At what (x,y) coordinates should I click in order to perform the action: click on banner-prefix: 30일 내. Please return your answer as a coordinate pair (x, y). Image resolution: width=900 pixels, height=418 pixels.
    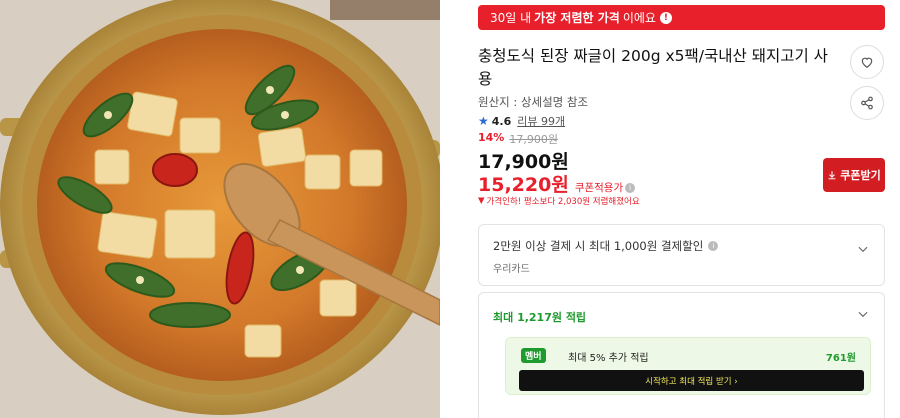
    Looking at the image, I should click on (511, 18).